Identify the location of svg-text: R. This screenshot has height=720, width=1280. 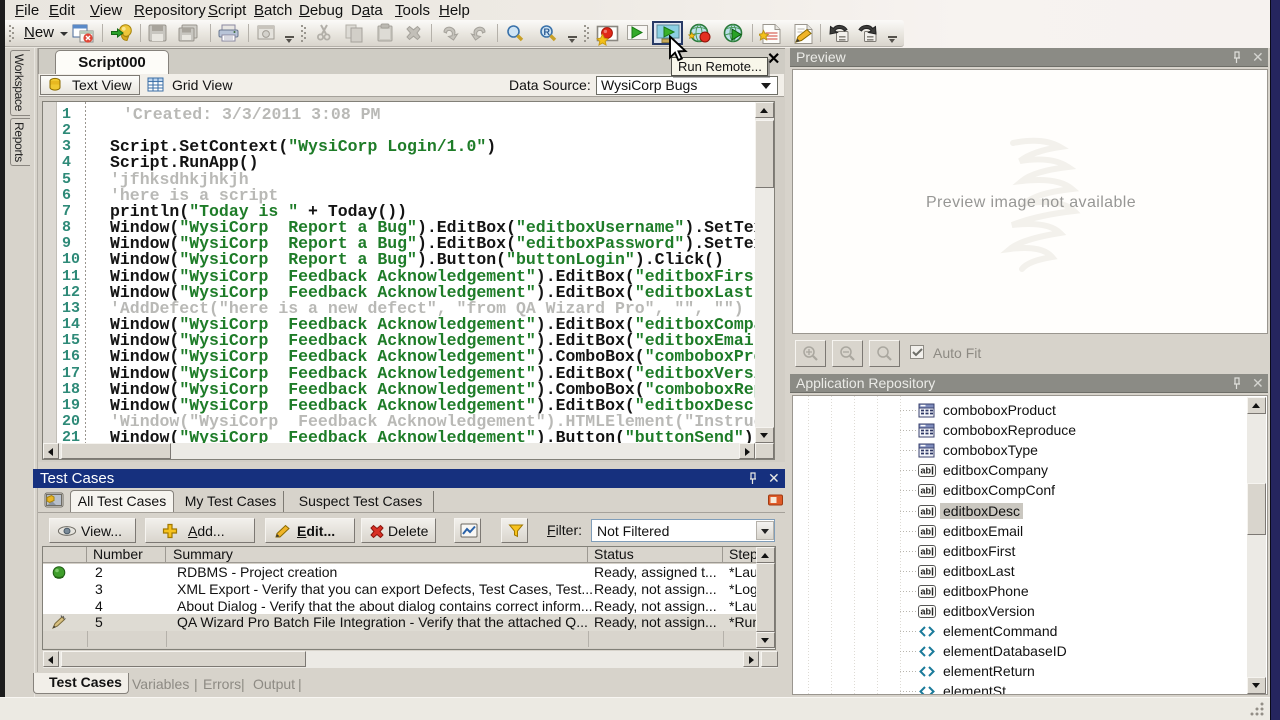
(547, 32).